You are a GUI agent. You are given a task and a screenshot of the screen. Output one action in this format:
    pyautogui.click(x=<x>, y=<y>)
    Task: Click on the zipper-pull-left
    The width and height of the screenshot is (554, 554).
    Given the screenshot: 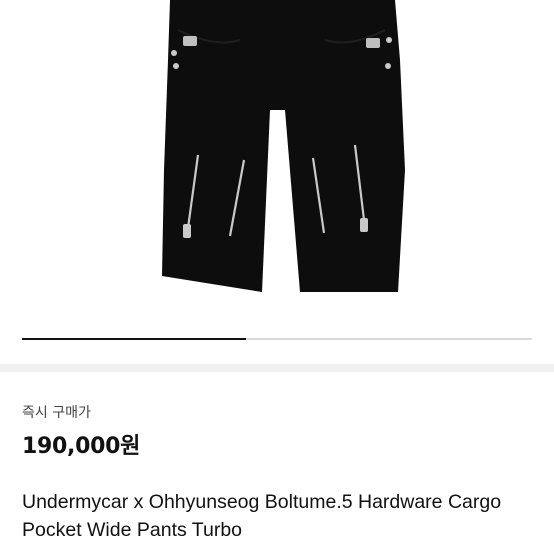 What is the action you would take?
    pyautogui.click(x=187, y=231)
    